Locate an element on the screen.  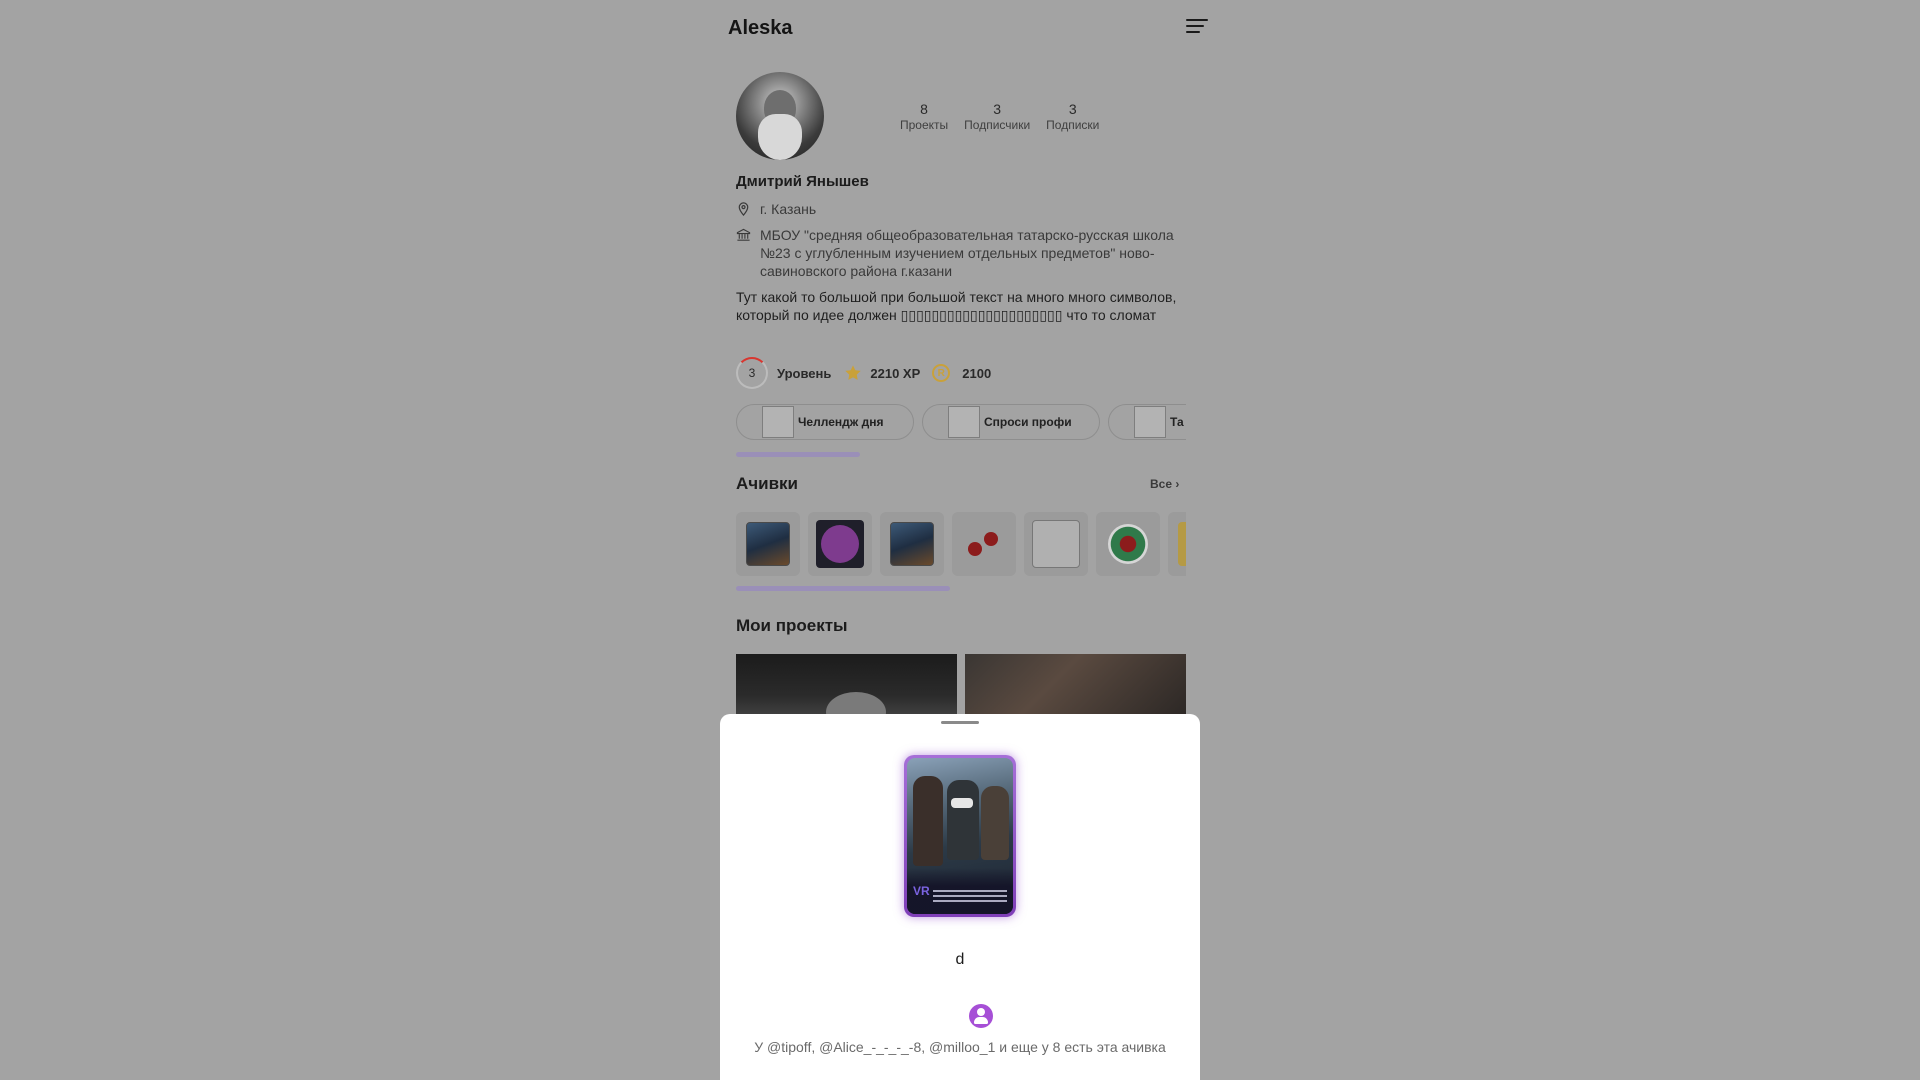
achievements-carousel is located at coordinates (961, 544).